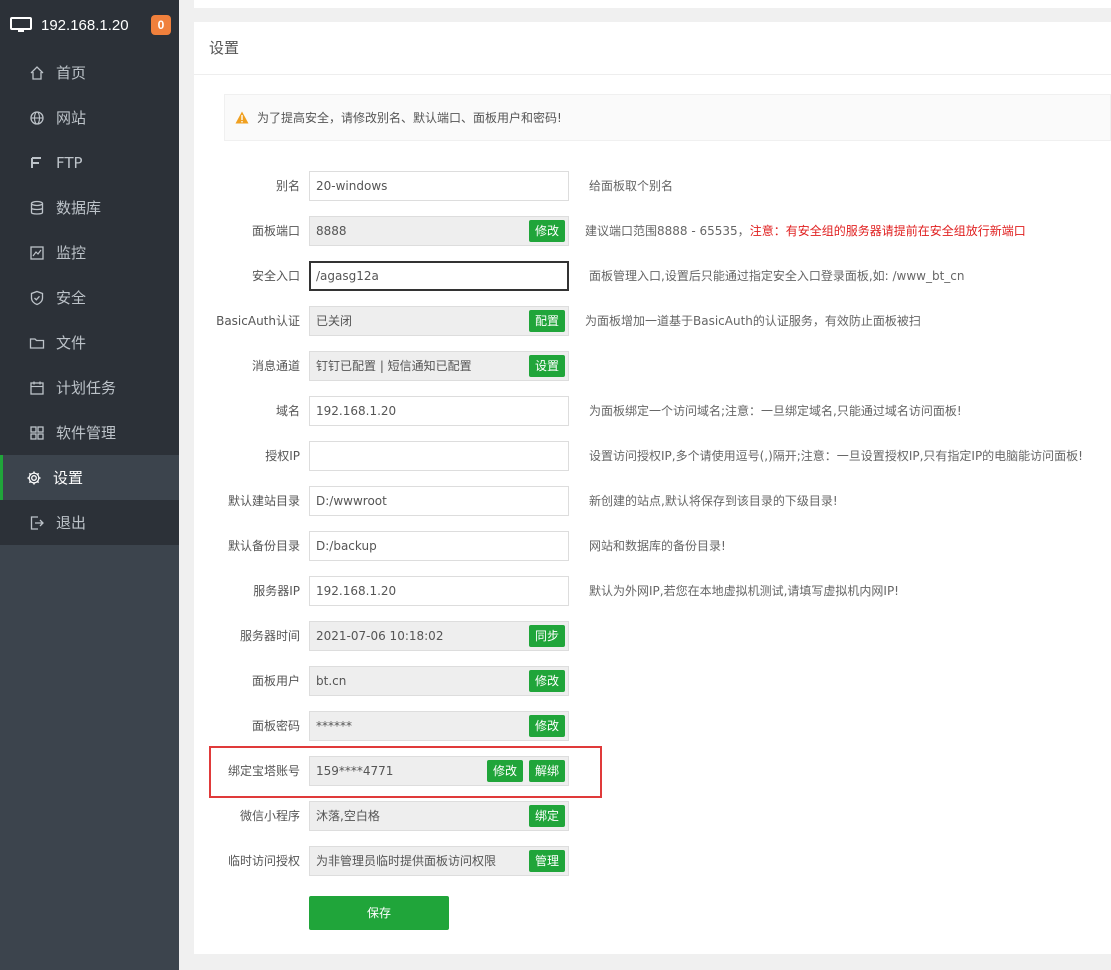 This screenshot has width=1111, height=970. I want to click on alias-label: 别名, so click(287, 186).